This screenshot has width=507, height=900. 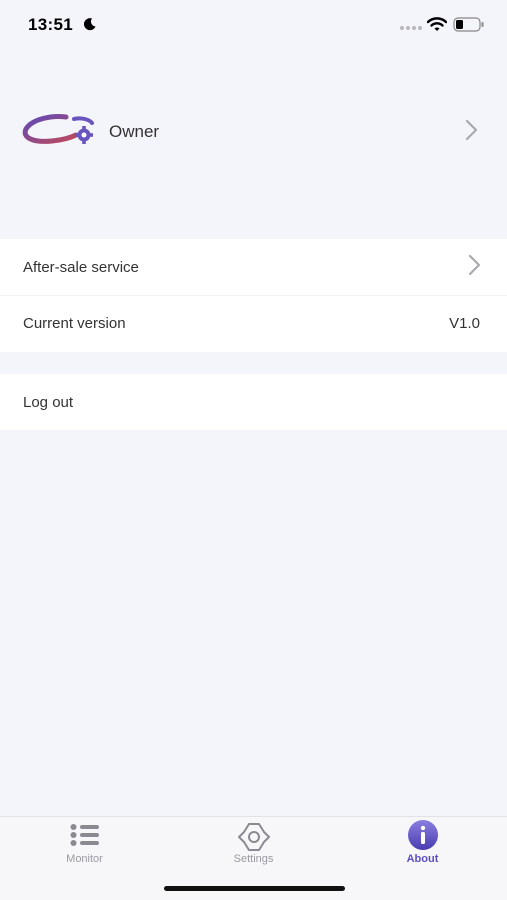 What do you see at coordinates (253, 323) in the screenshot?
I see `current-version-row: Current version V1.0` at bounding box center [253, 323].